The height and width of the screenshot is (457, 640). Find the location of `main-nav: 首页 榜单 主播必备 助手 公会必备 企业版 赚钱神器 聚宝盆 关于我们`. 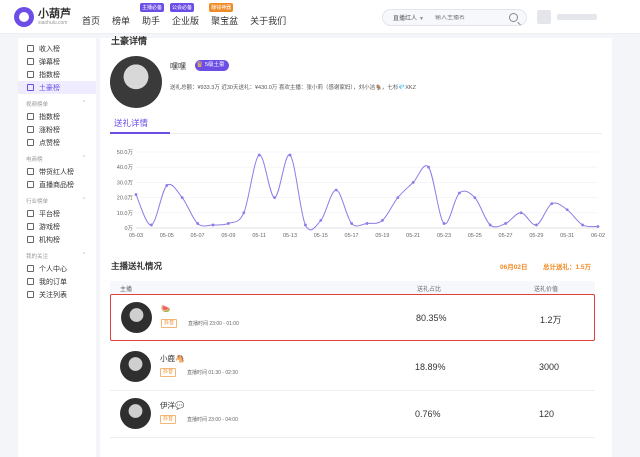

main-nav: 首页 榜单 主播必备 助手 公会必备 企业版 赚钱神器 聚宝盆 关于我们 is located at coordinates (190, 17).